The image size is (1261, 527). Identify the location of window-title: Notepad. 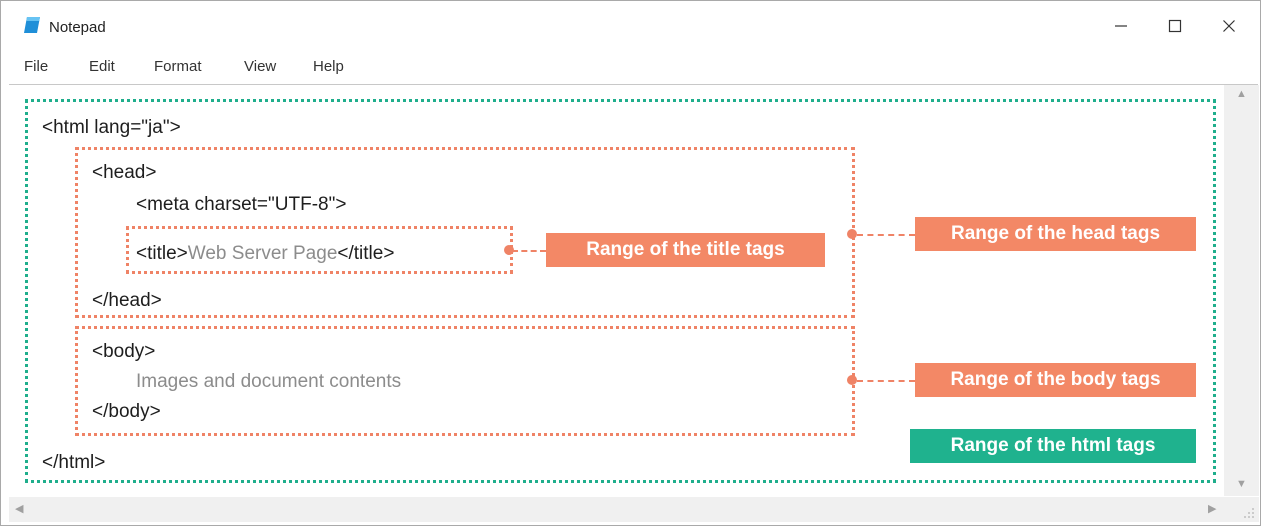
(77, 27).